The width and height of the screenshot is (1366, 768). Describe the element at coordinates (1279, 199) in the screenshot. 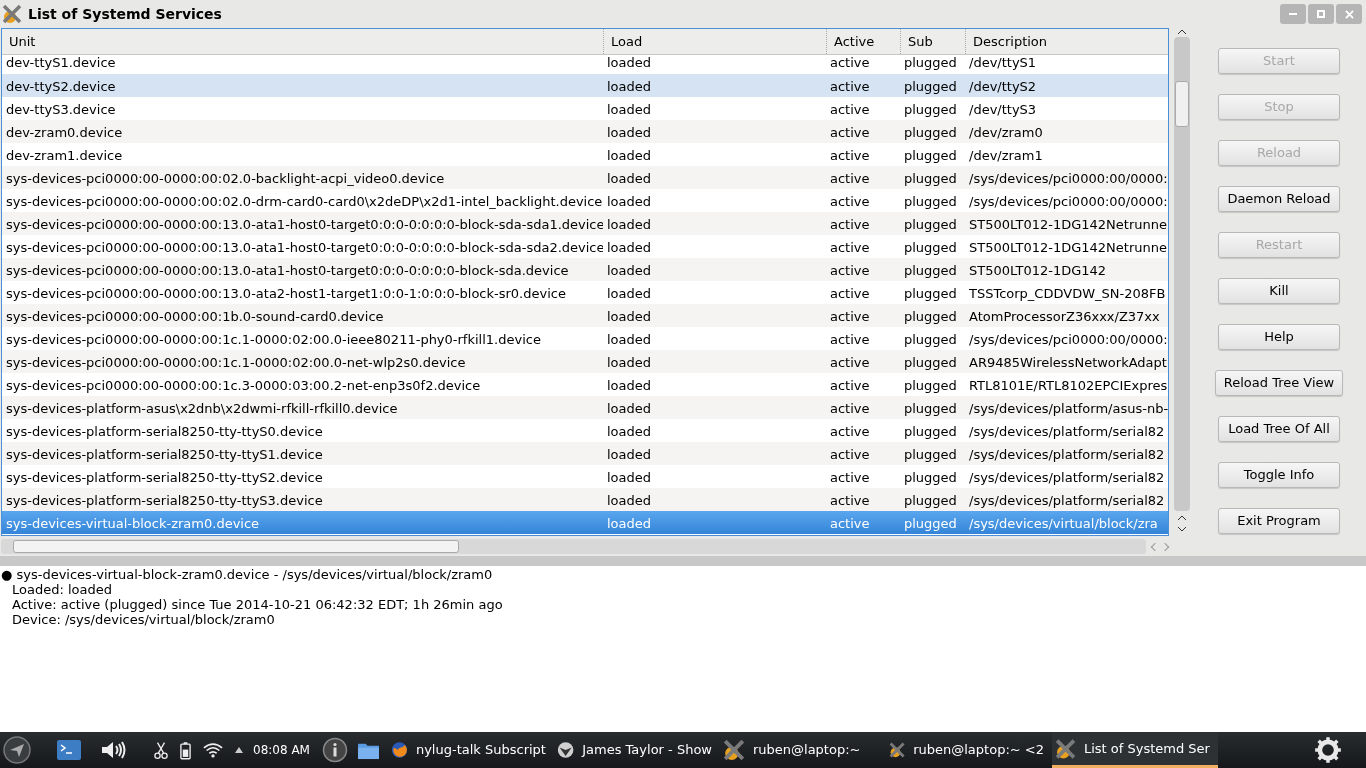

I see `action-button: Daemon Reload` at that location.